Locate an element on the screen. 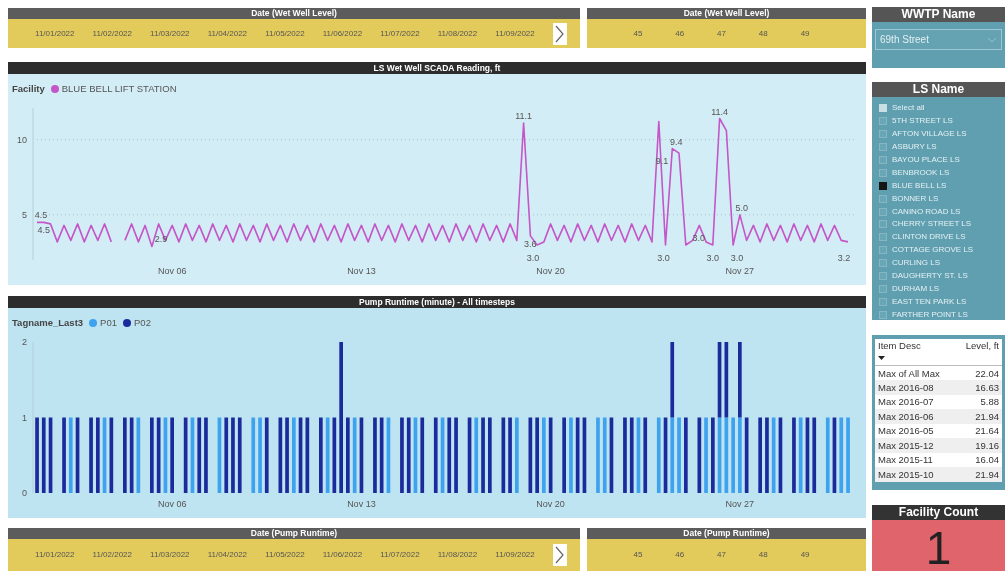 This screenshot has height=571, width=1005. chart-title: LS Wet Well SCADA Reading, ft is located at coordinates (437, 68).